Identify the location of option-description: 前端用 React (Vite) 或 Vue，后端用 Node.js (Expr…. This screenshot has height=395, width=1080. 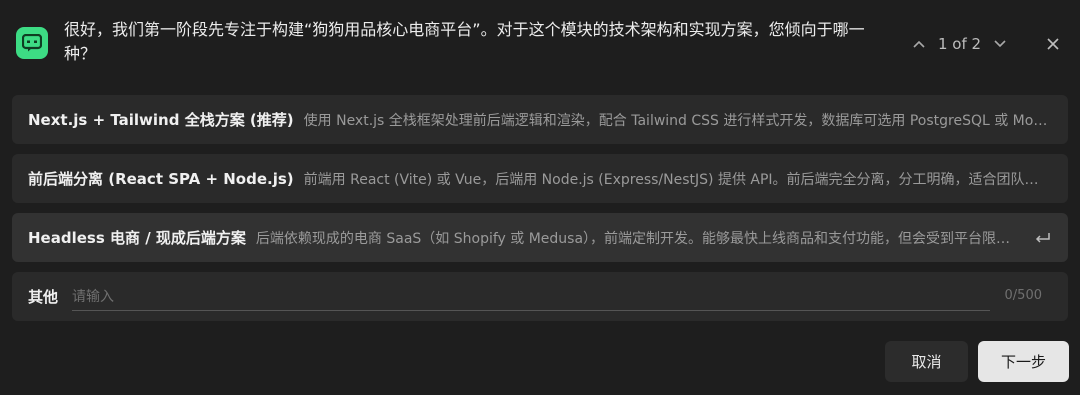
(677, 179).